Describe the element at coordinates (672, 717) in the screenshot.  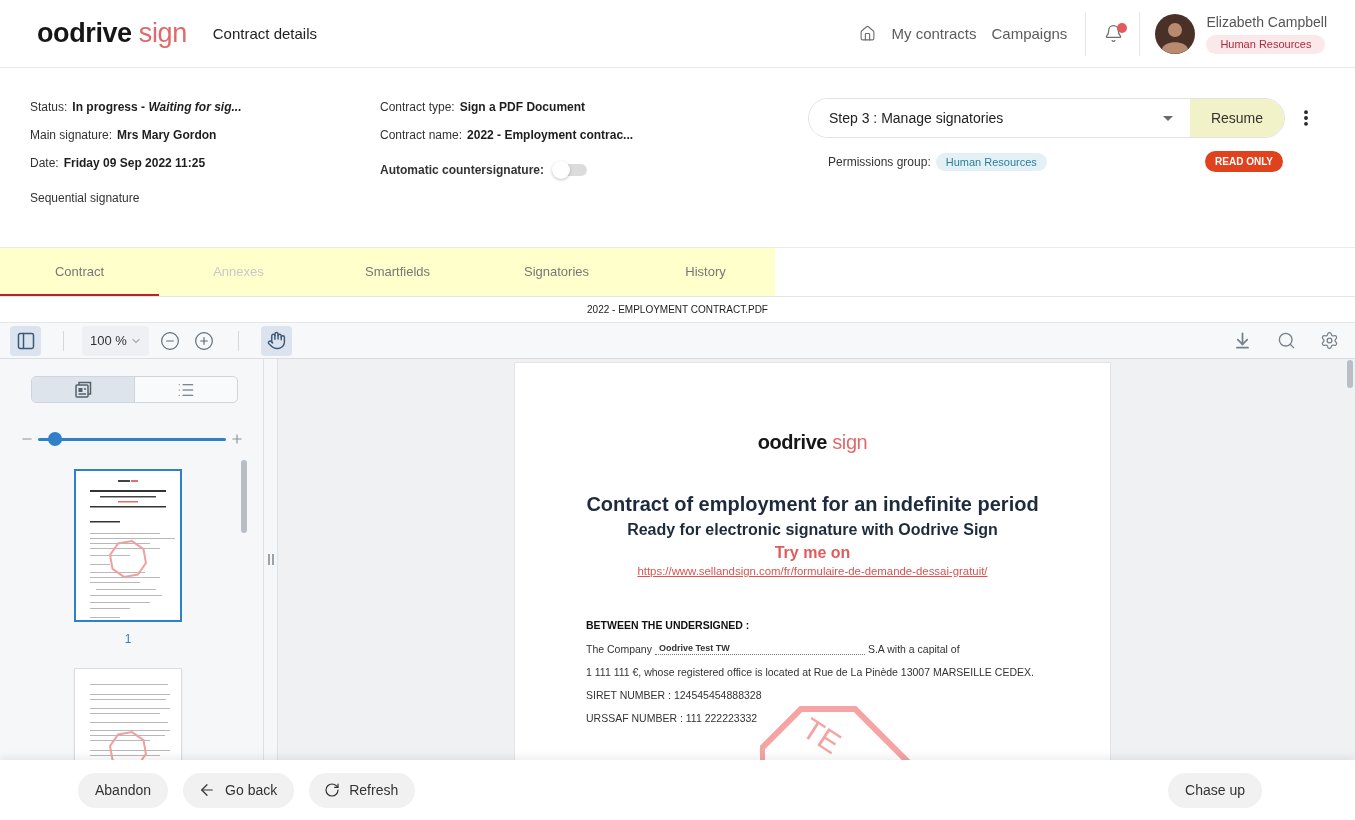
I see `body-text: URSSAF NUMBER : 111 222223332` at that location.